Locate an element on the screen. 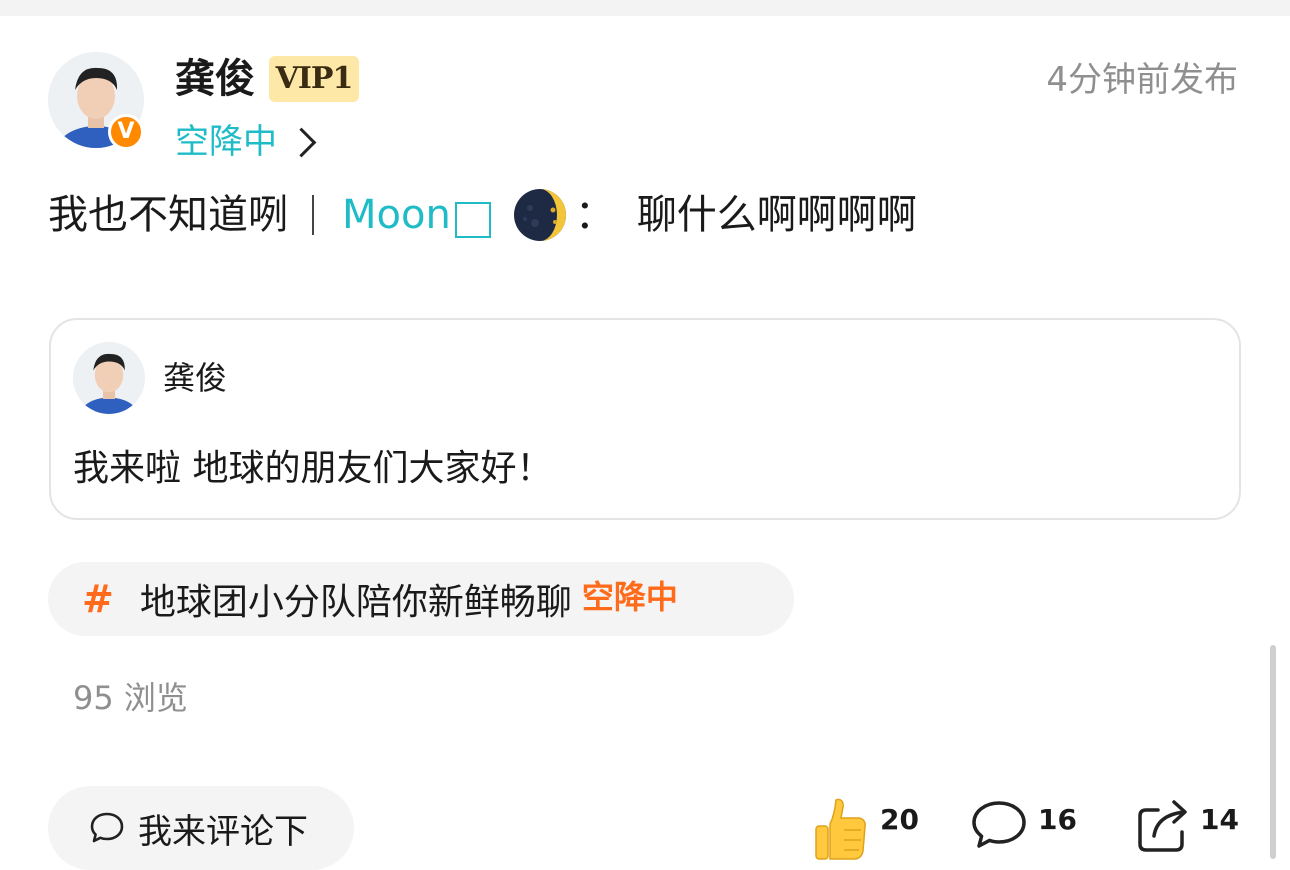 This screenshot has height=870, width=1290. missing-glyph-box is located at coordinates (472, 220).